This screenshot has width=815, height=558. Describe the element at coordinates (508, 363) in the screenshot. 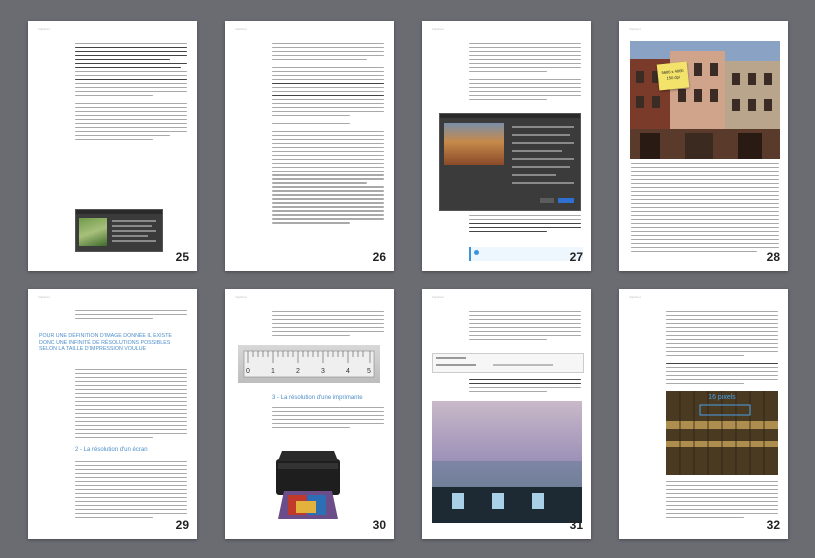

I see `settings-table-screenshot` at that location.